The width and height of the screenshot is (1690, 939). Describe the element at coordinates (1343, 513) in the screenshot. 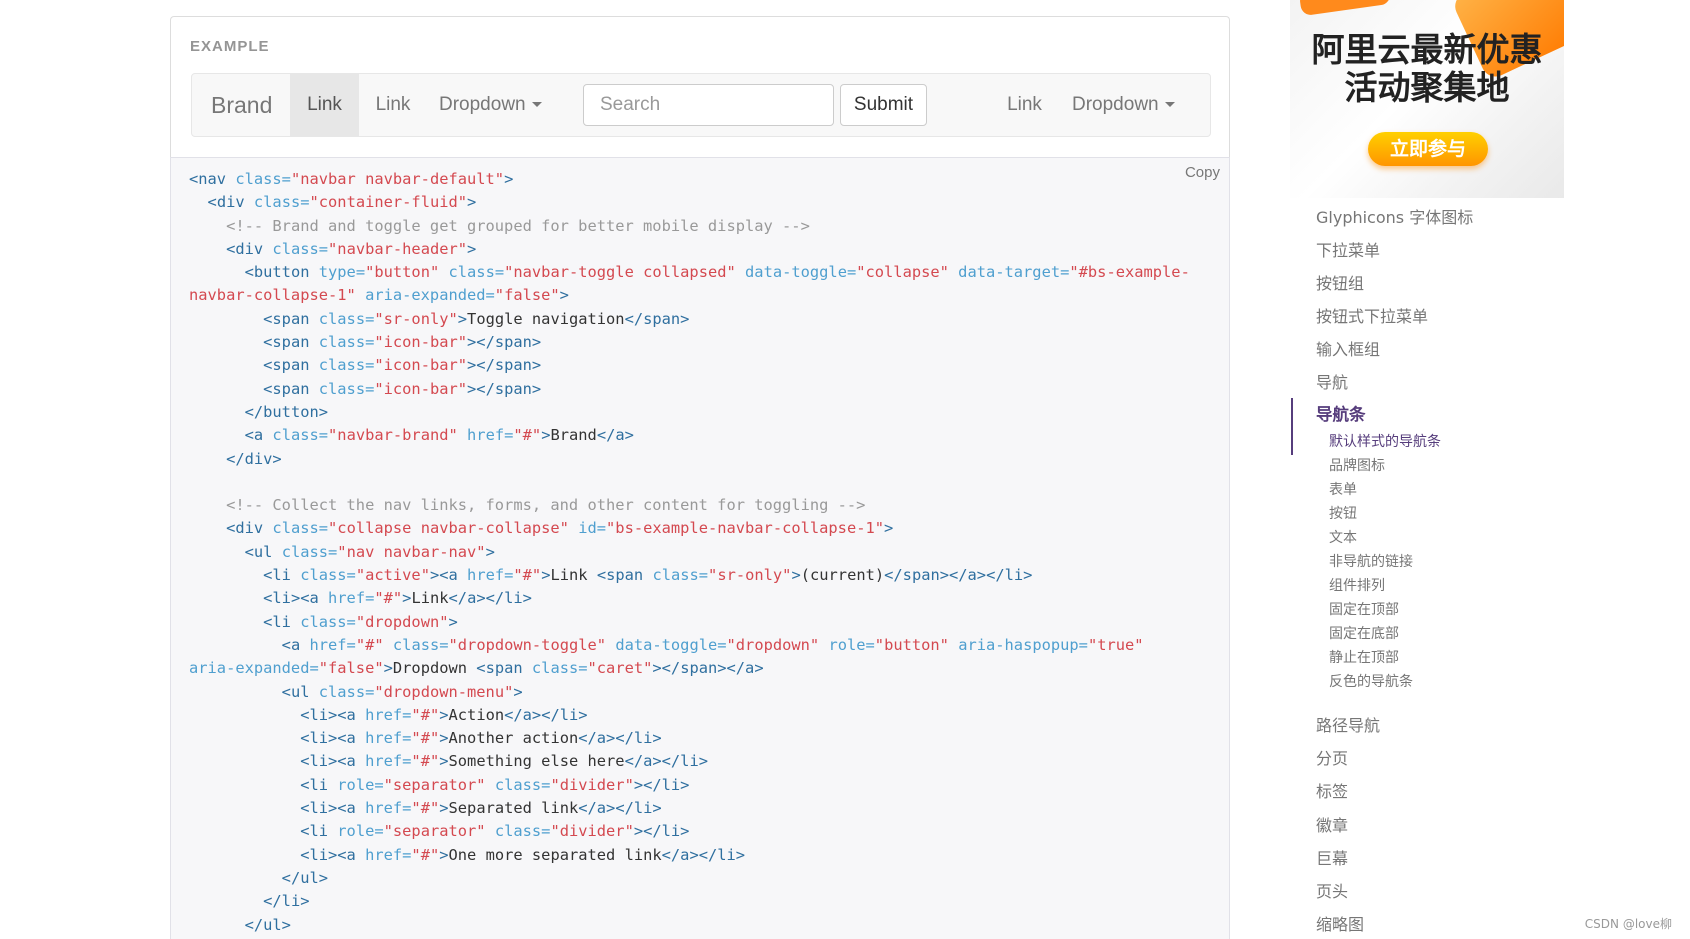

I see `sidebar-subitem: 按钮` at that location.